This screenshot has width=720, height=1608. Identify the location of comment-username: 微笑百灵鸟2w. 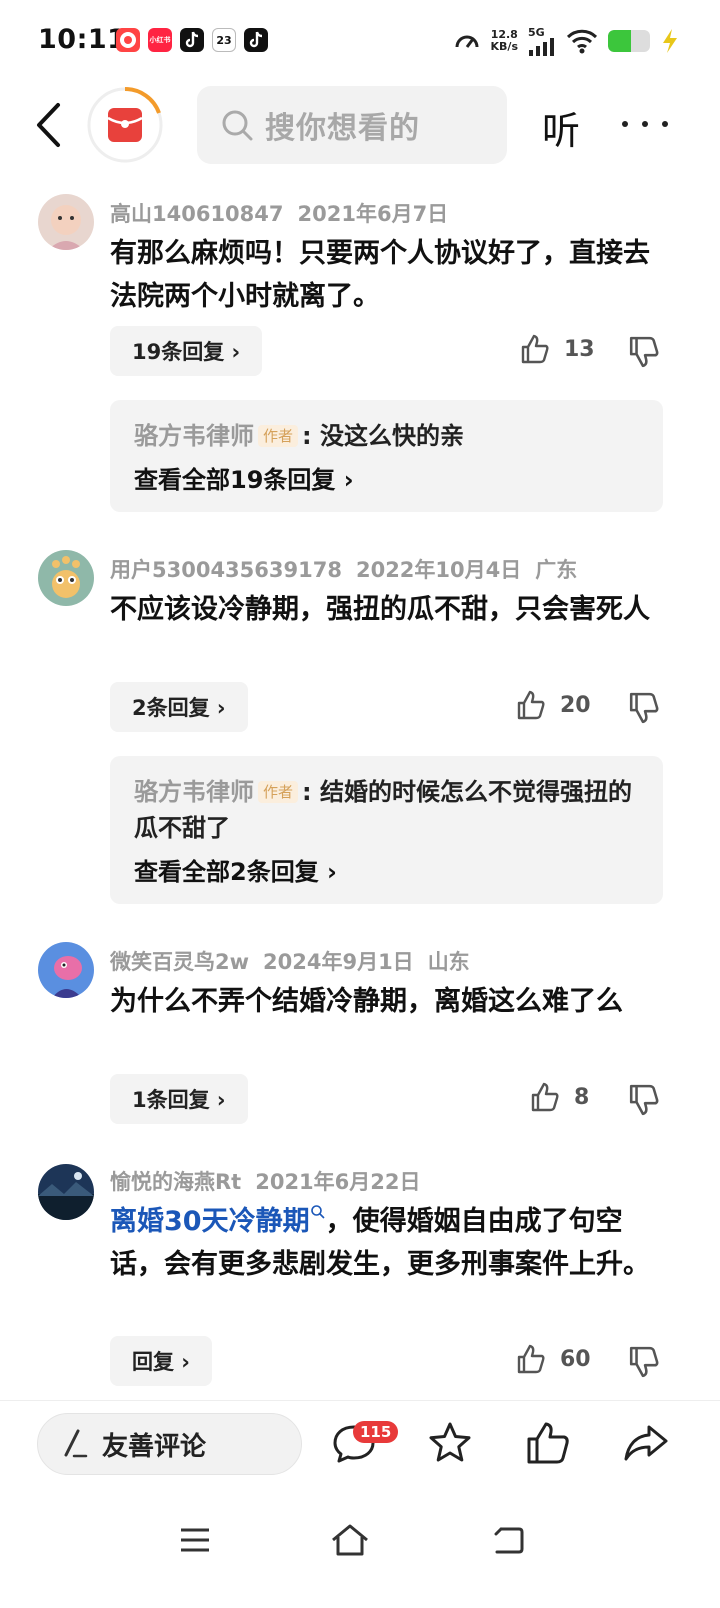
(179, 962).